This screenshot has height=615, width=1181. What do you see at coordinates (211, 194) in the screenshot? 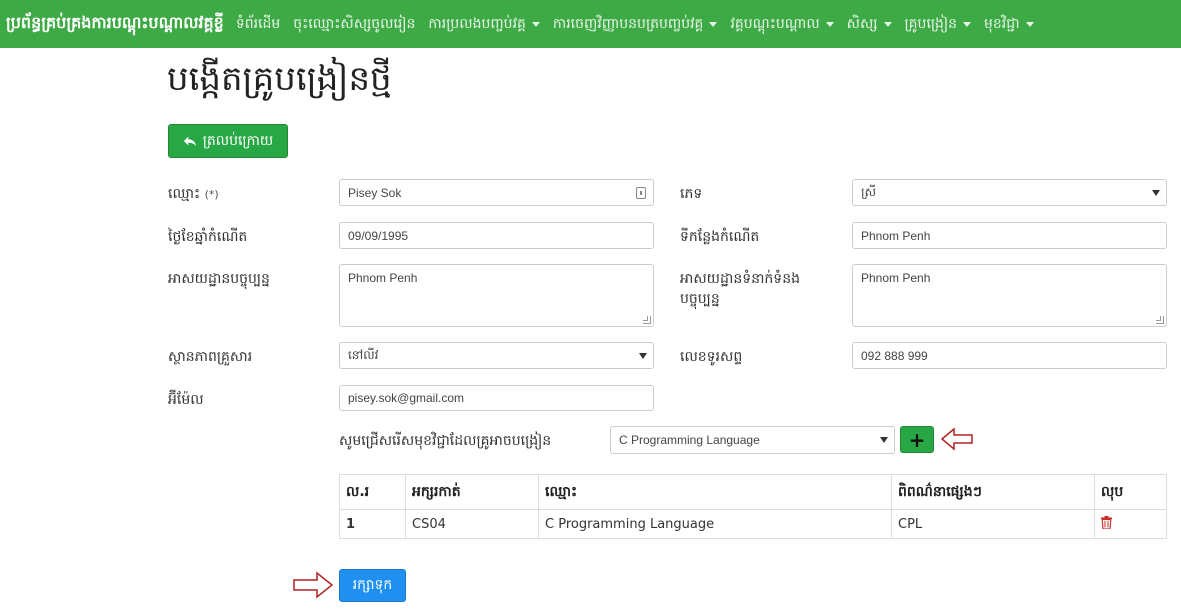
I see `required-marker: (*)` at bounding box center [211, 194].